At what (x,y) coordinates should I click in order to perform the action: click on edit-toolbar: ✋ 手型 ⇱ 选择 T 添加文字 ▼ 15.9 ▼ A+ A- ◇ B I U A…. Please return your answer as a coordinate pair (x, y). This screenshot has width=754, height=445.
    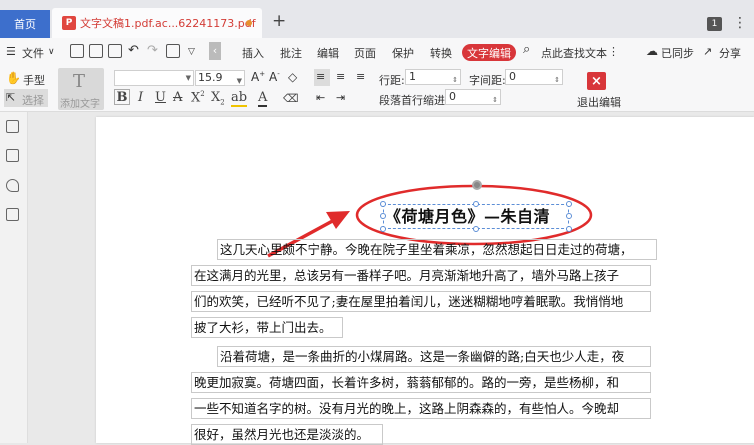
    Looking at the image, I should click on (377, 89).